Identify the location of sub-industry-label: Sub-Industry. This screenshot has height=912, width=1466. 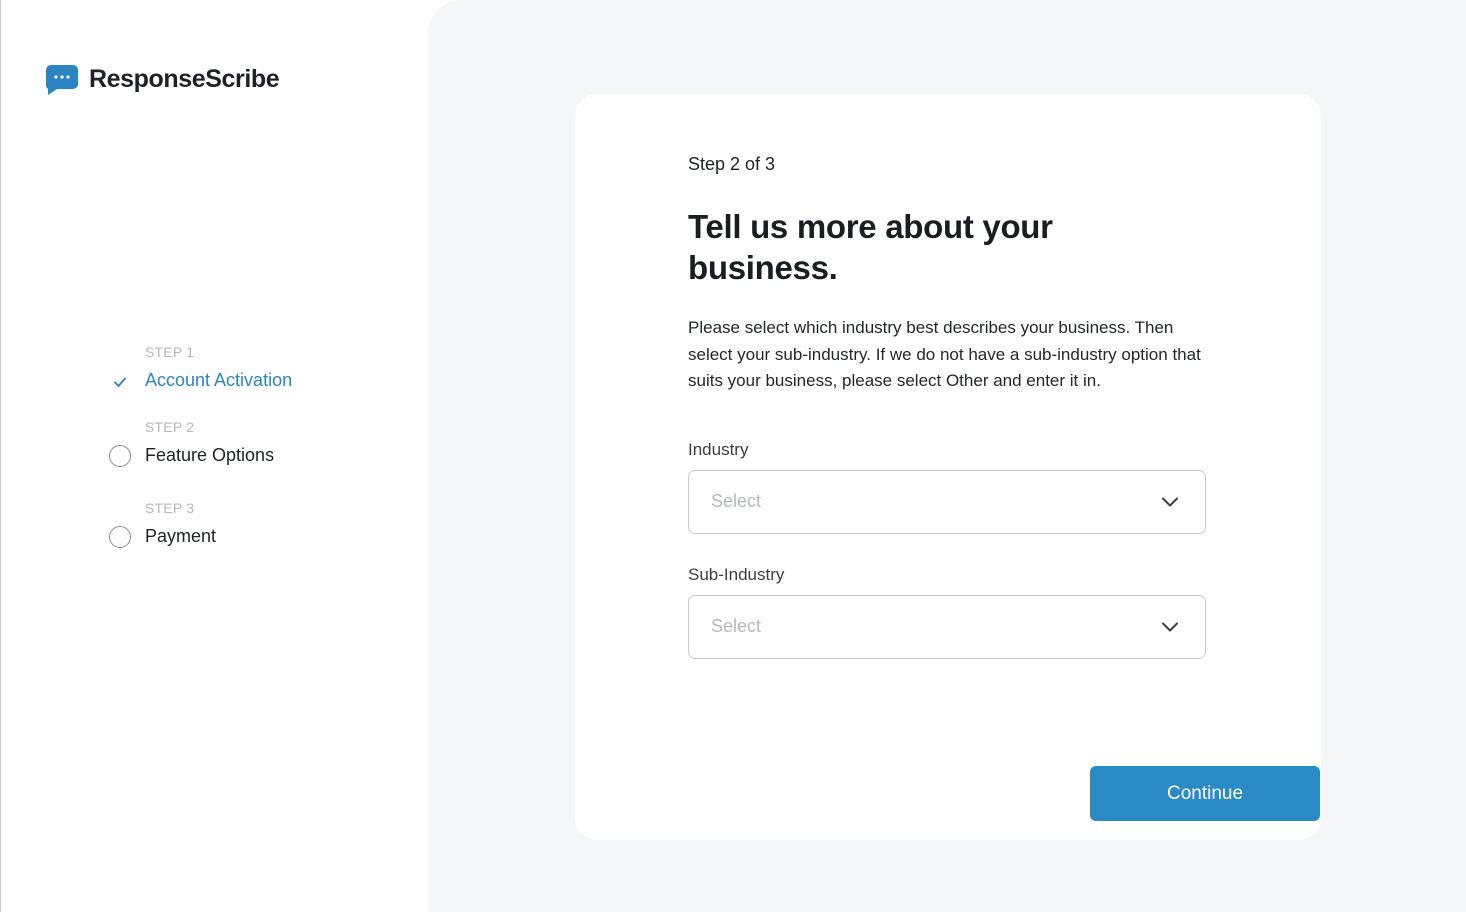
(736, 574).